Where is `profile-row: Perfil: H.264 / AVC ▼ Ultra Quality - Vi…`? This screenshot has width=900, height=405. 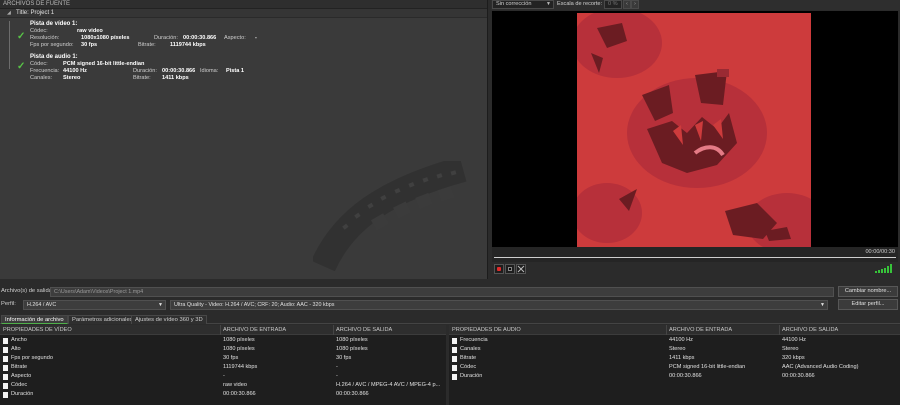
profile-row: Perfil: H.264 / AVC ▼ Ultra Quality - Vi… is located at coordinates (450, 305).